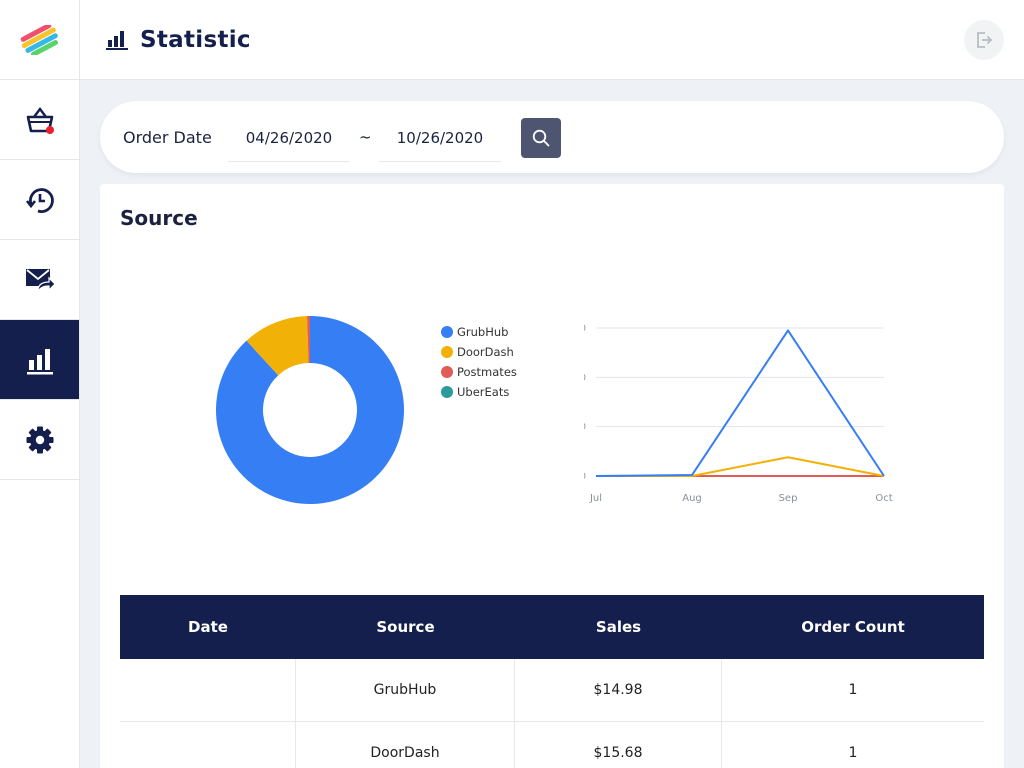  I want to click on clock-history-icon, so click(39, 200).